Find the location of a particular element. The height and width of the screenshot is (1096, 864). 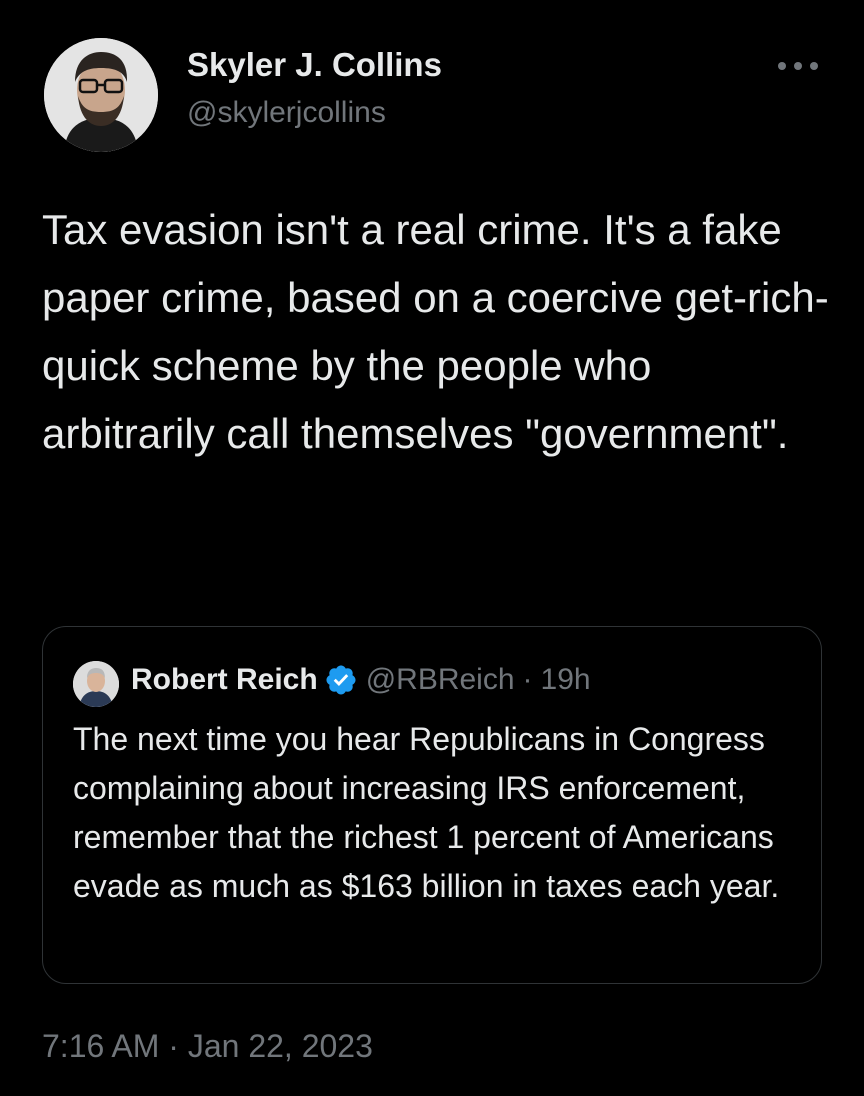

quoted-author-avatar is located at coordinates (96, 684).